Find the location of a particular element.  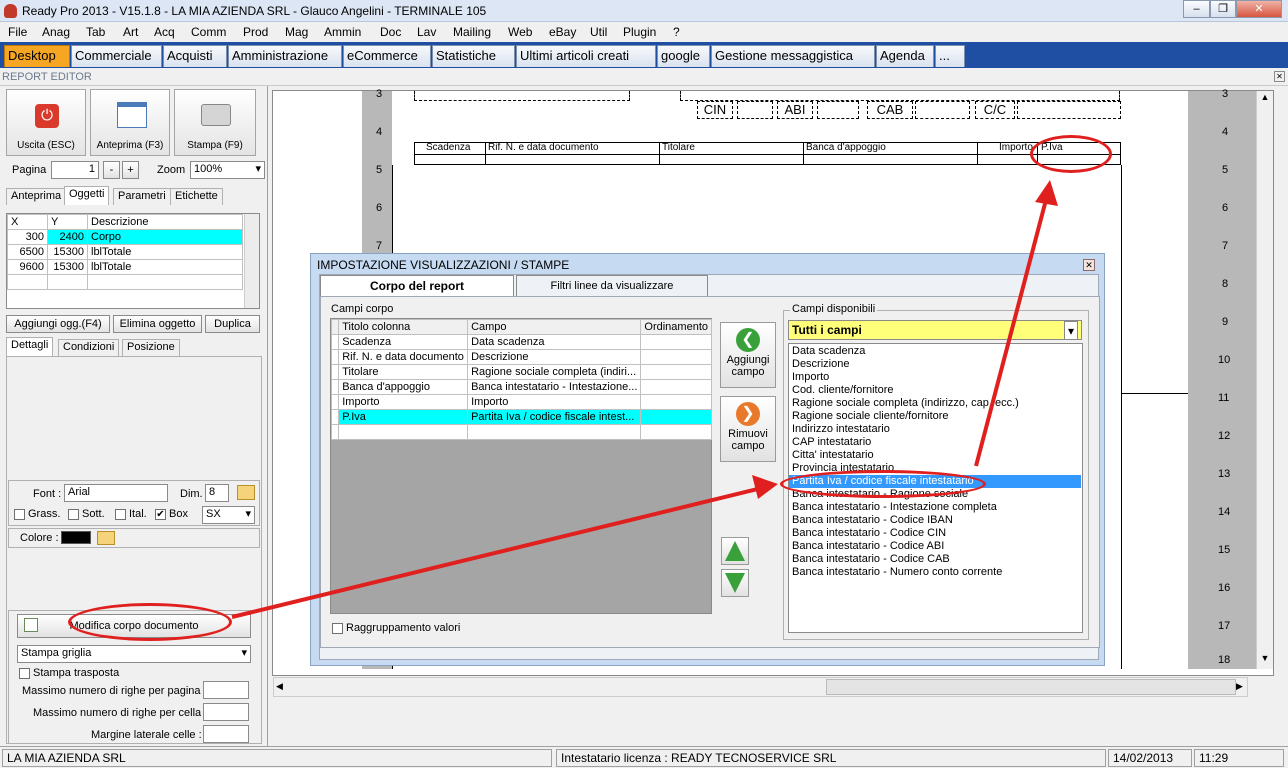

list-item: Citta' intestatario is located at coordinates (833, 455).